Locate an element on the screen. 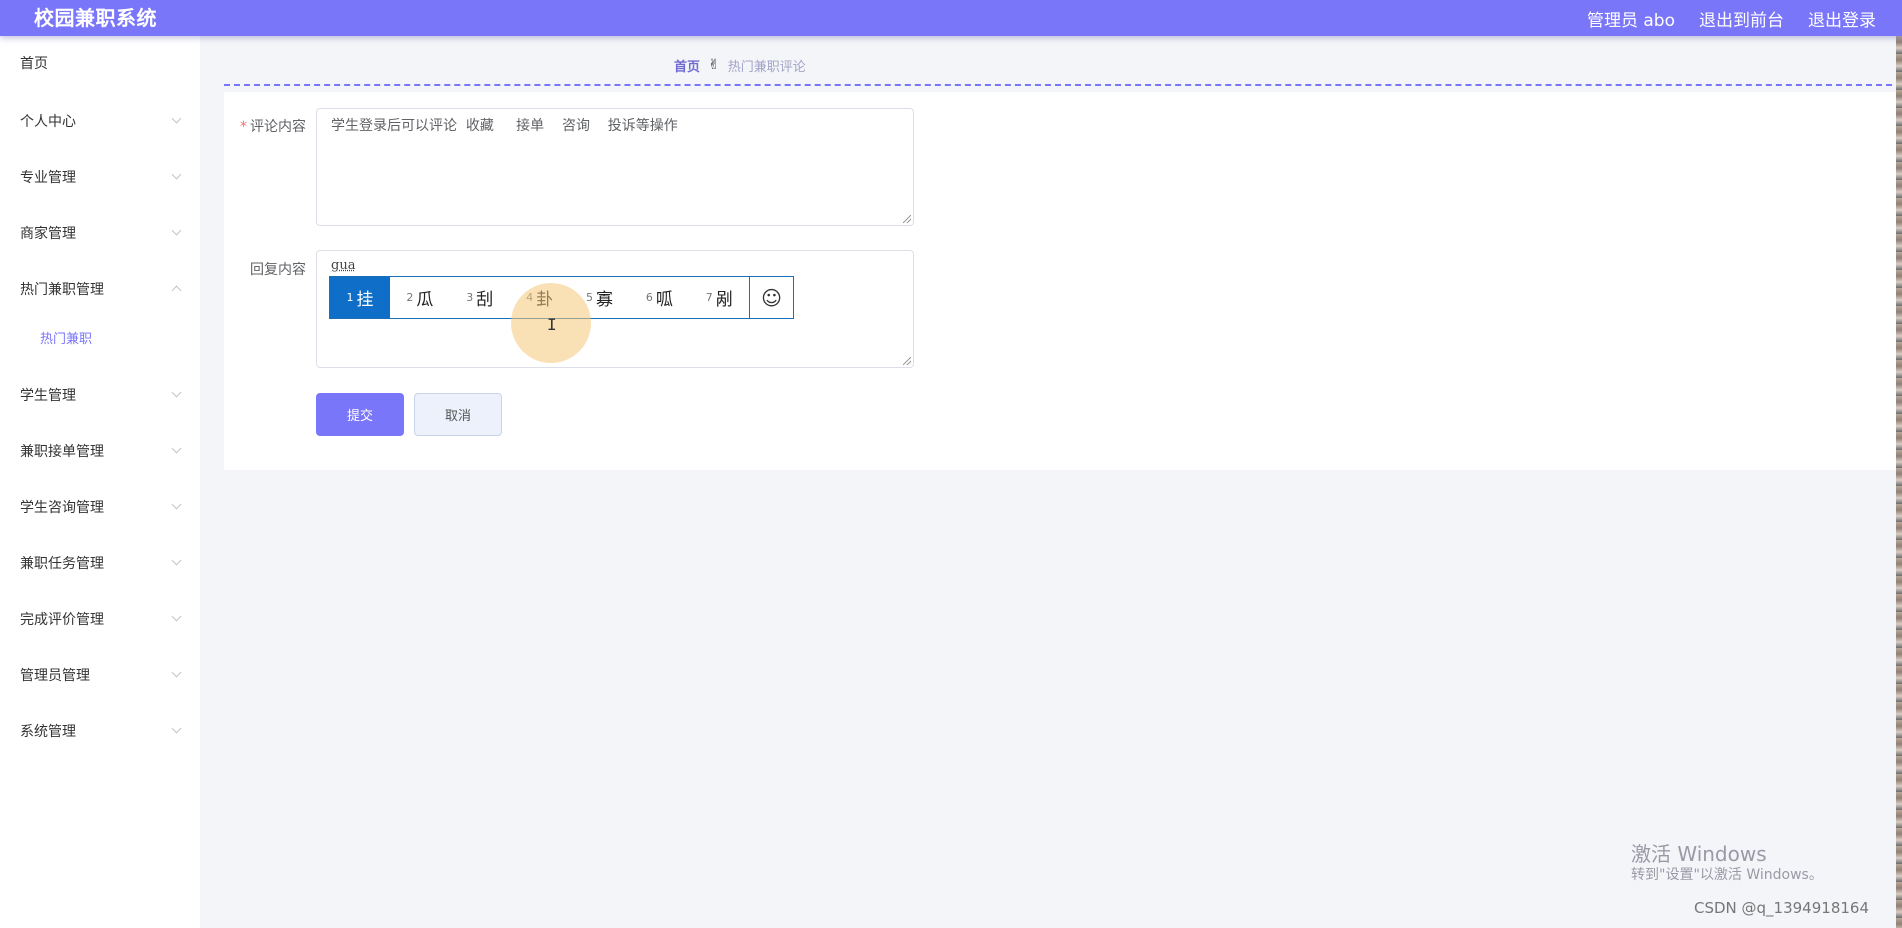 Image resolution: width=1902 pixels, height=928 pixels. scrollbar is located at coordinates (1899, 482).